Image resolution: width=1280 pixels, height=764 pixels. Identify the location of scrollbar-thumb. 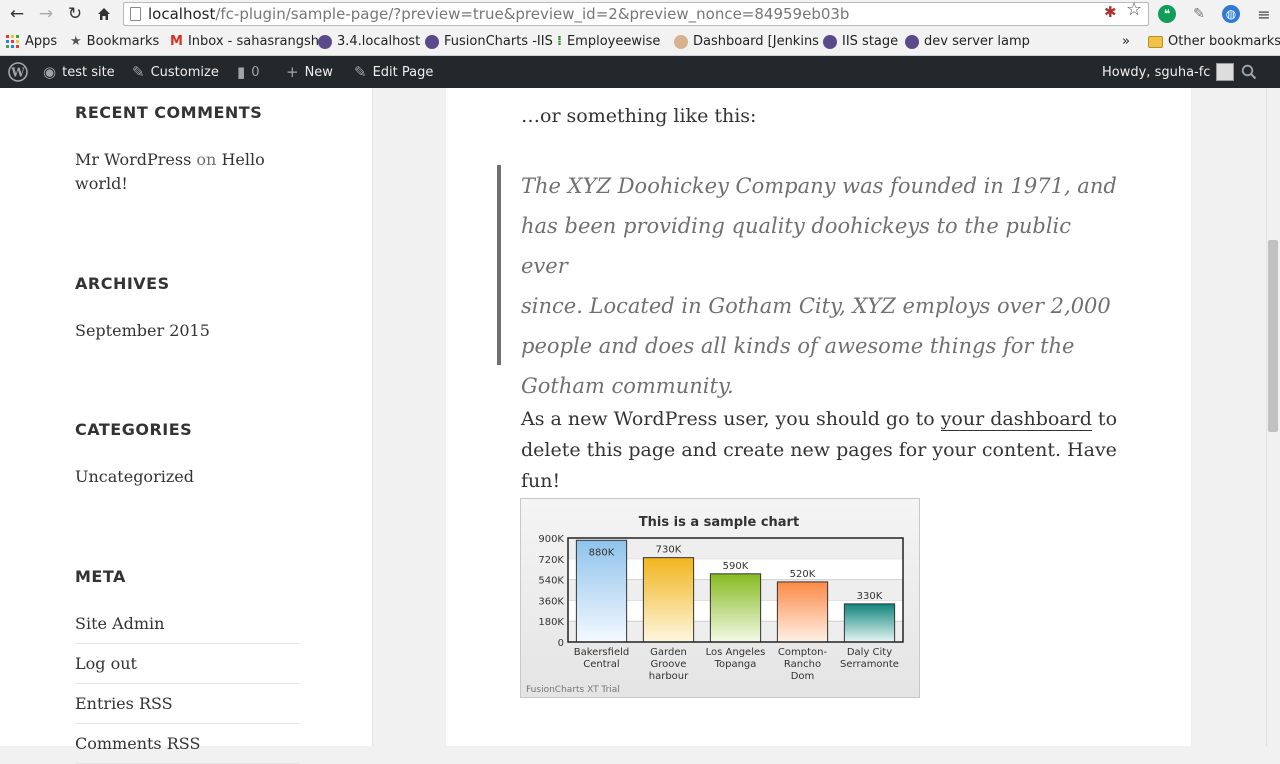
(1273, 336).